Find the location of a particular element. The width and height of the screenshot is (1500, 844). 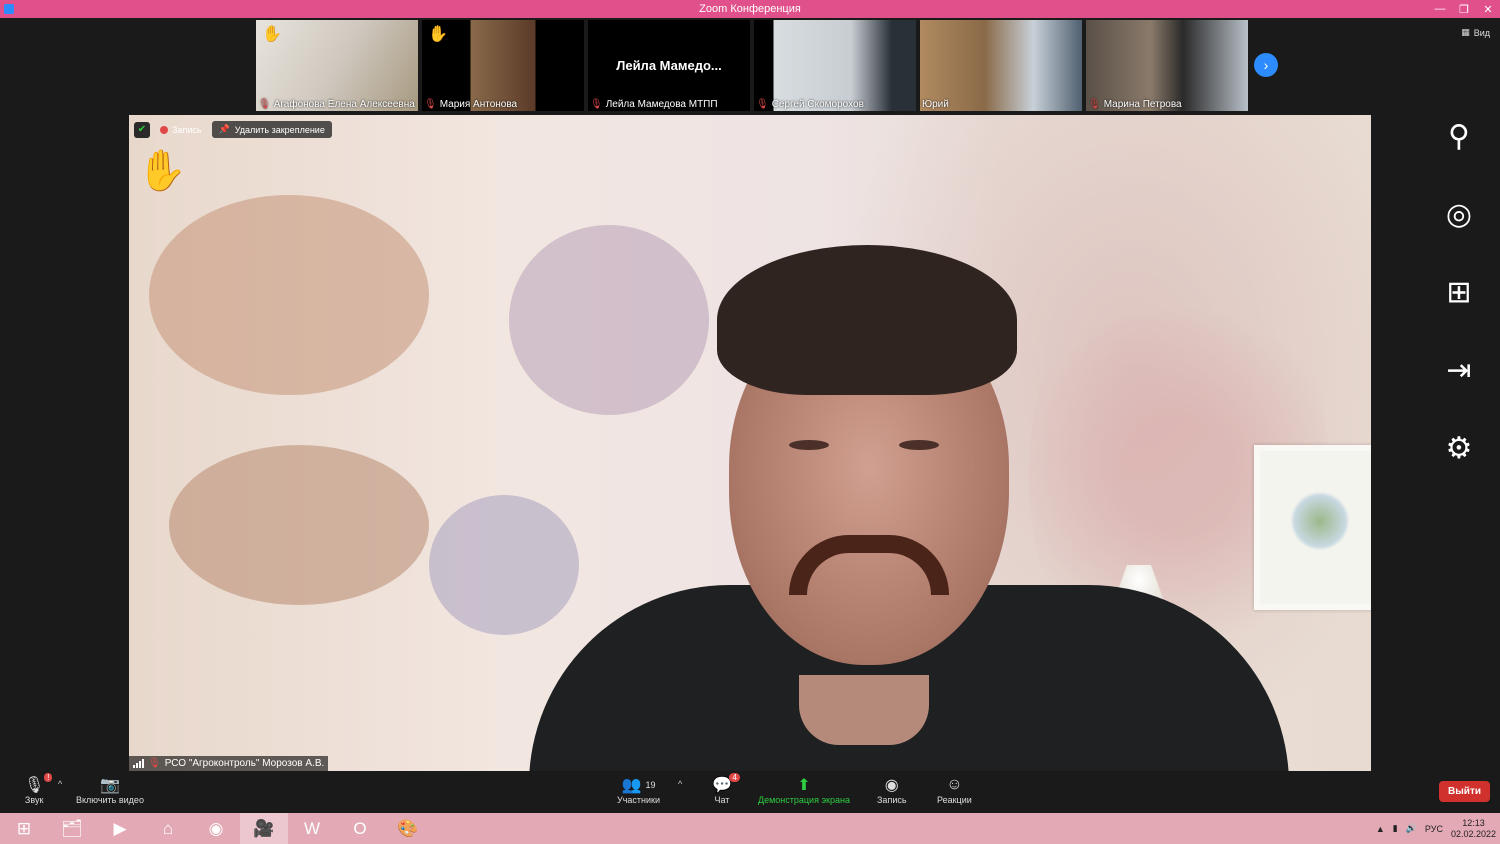

participant-tile: 🎙 Марина Петрова is located at coordinates (1167, 65).